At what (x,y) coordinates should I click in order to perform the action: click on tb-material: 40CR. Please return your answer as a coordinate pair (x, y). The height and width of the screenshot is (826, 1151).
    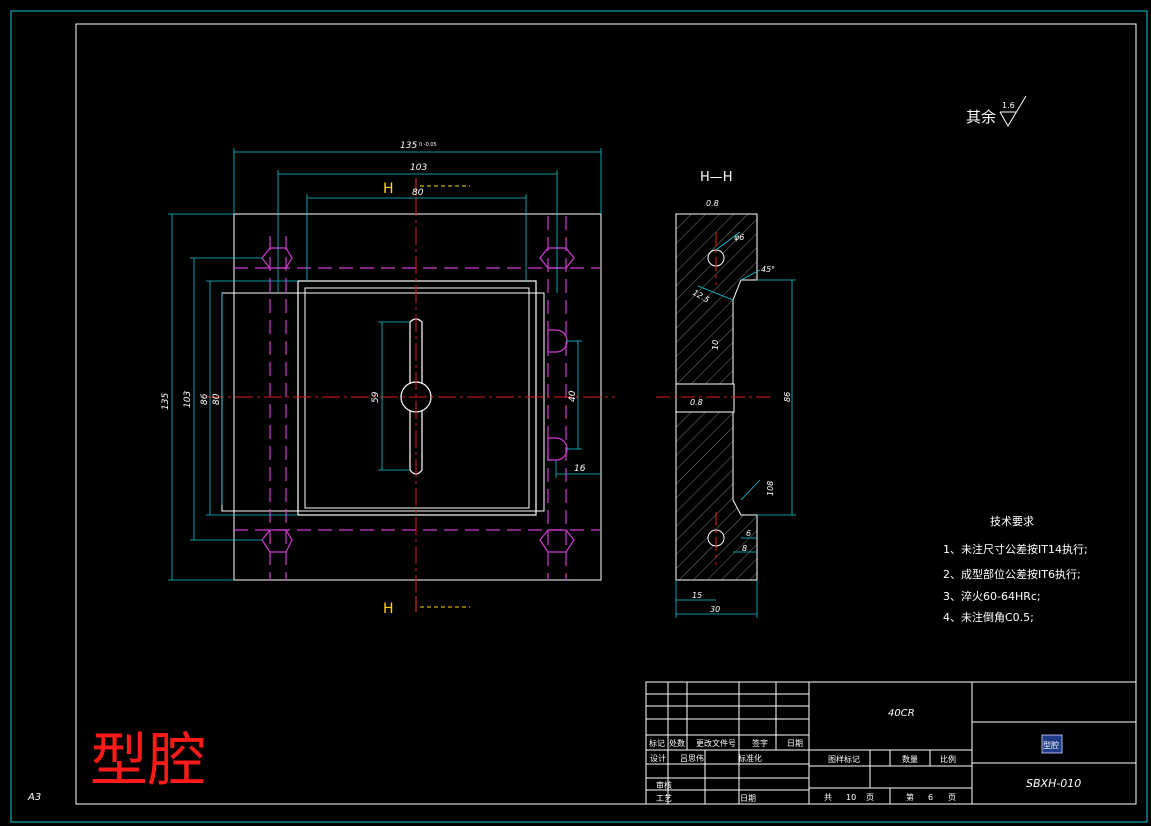
    Looking at the image, I should click on (901, 713).